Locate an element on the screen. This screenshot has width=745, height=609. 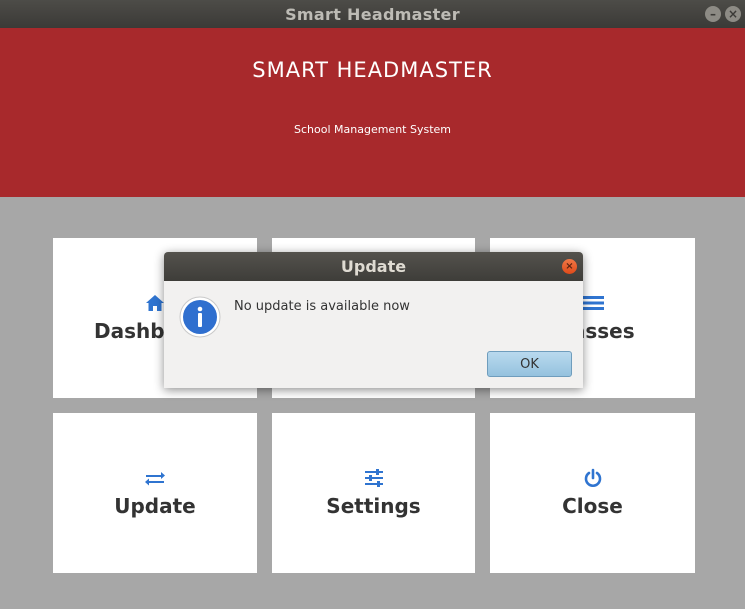
home-icon is located at coordinates (155, 303).